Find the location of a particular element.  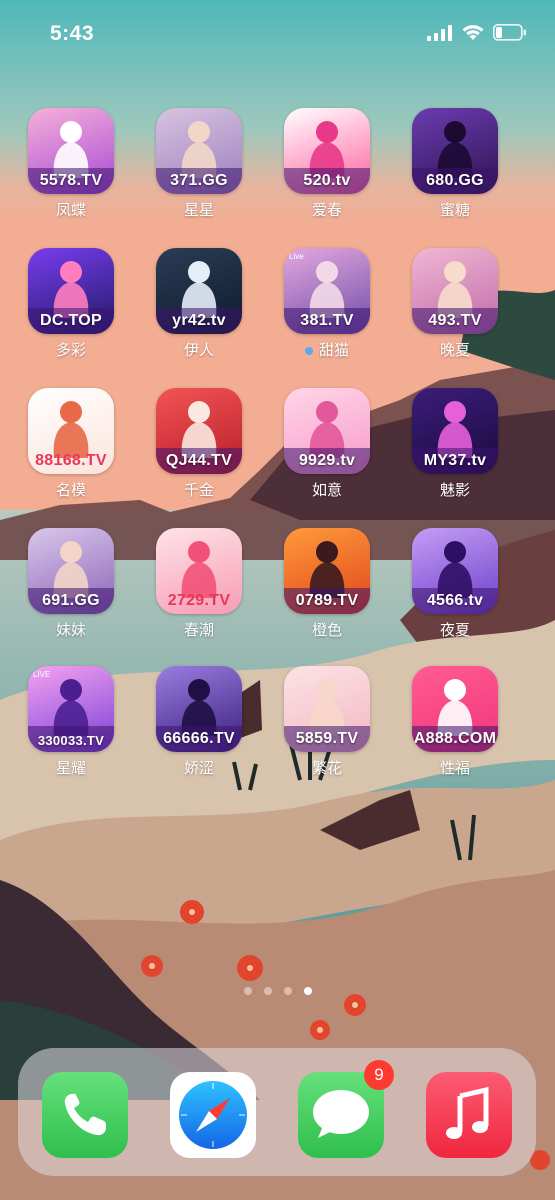

app-domain: 0789.TV is located at coordinates (327, 600).